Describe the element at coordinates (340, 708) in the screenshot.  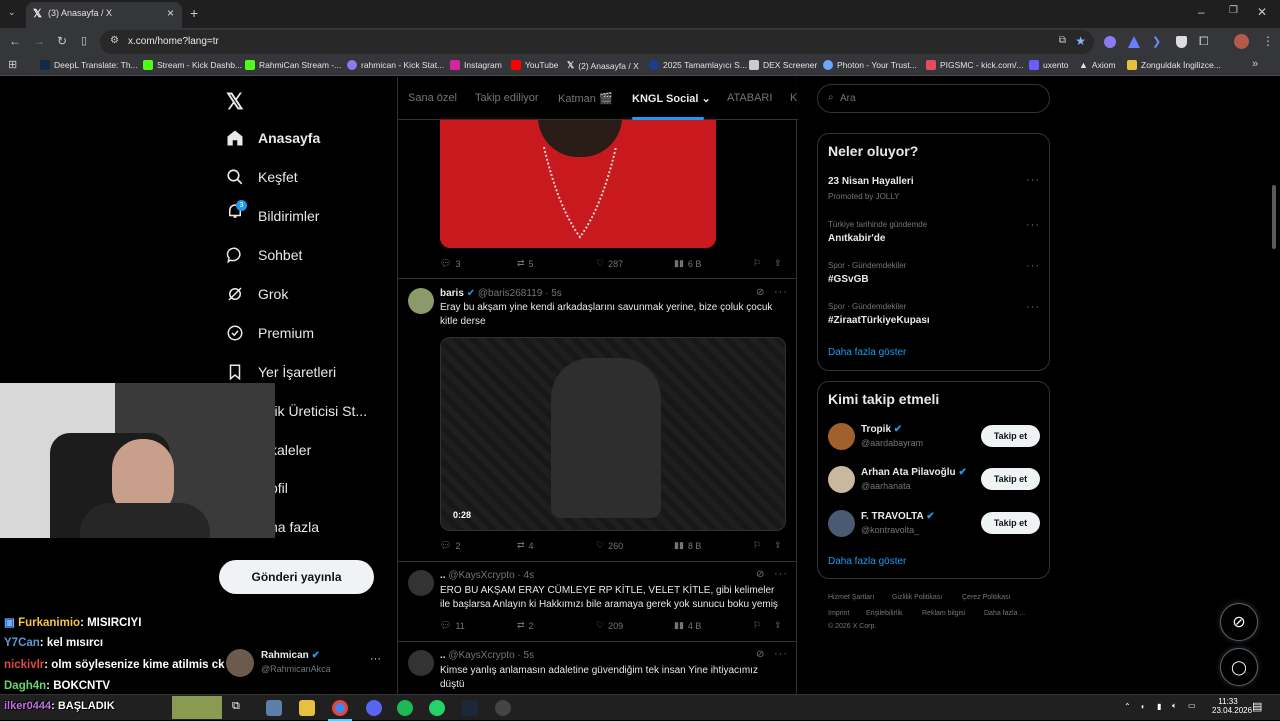
I see `chrome-icon` at that location.